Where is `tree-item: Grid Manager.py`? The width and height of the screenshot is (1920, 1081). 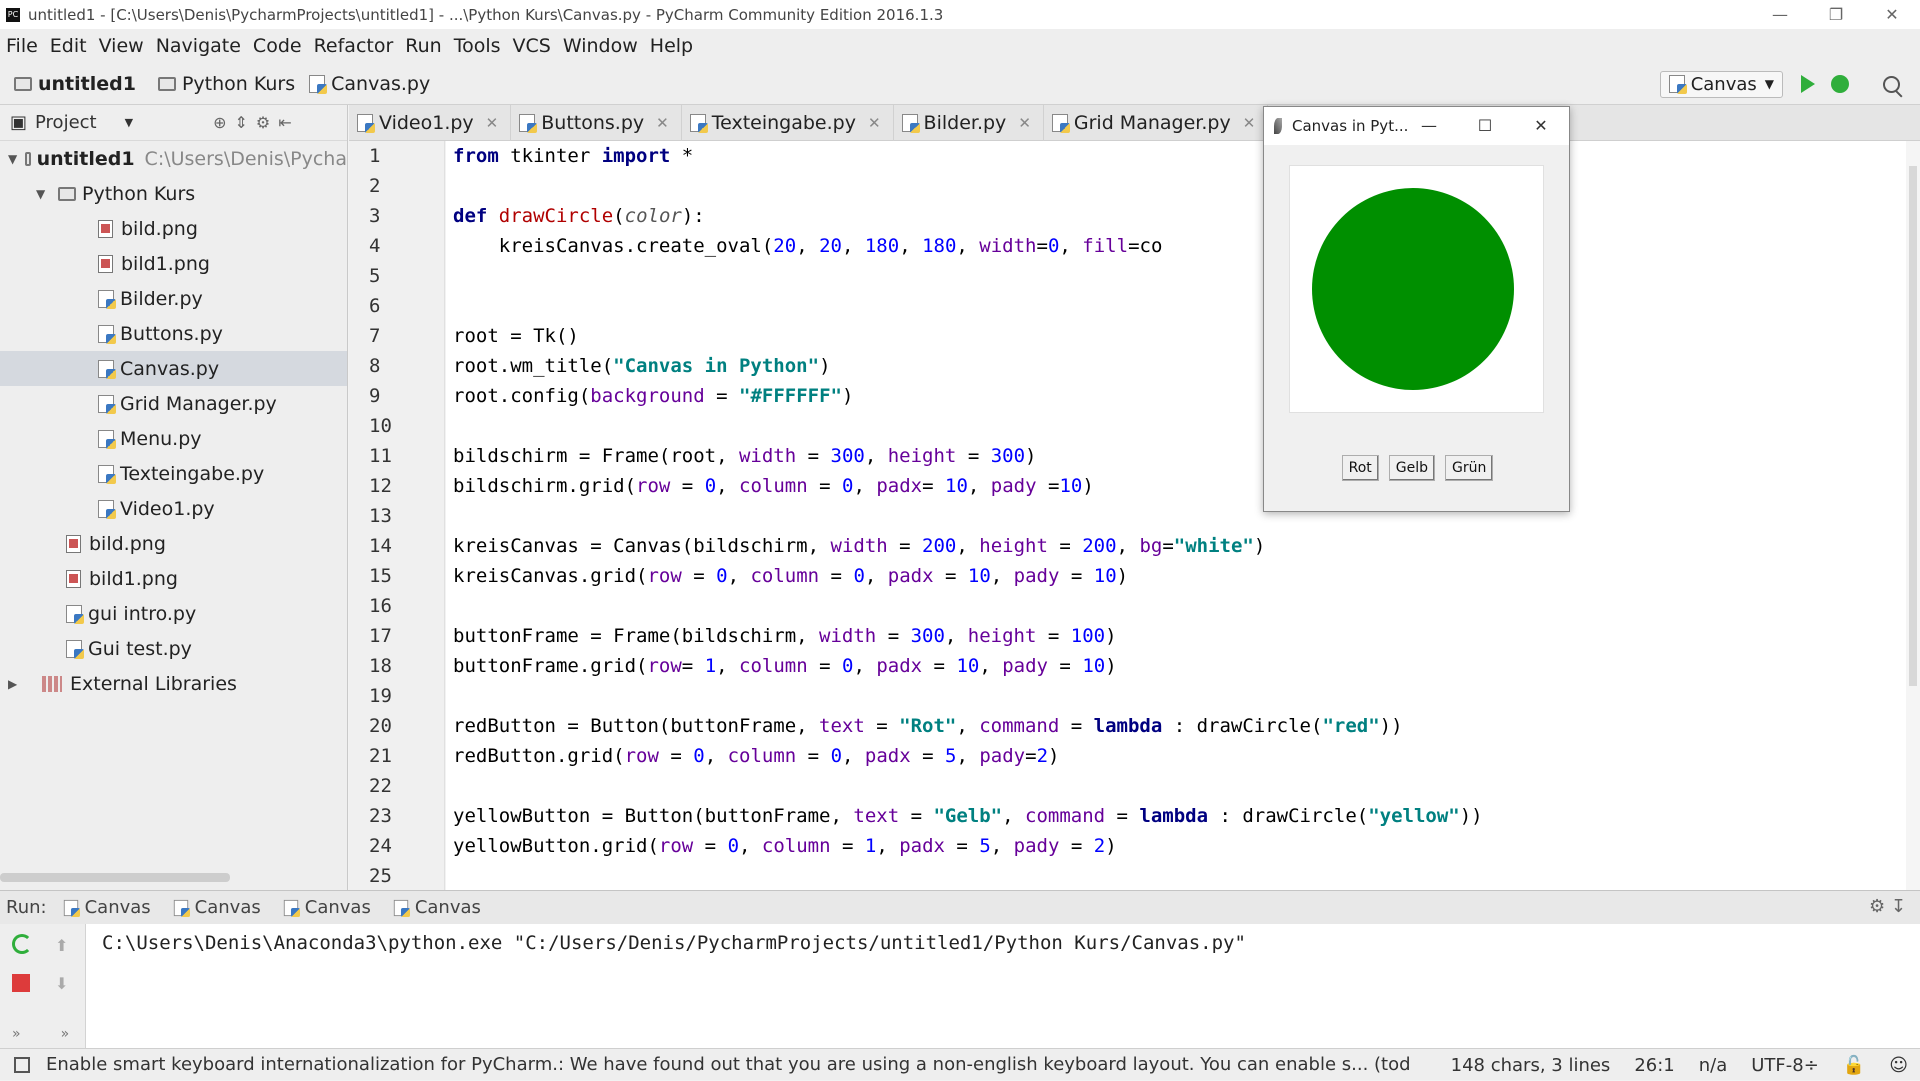 tree-item: Grid Manager.py is located at coordinates (173, 403).